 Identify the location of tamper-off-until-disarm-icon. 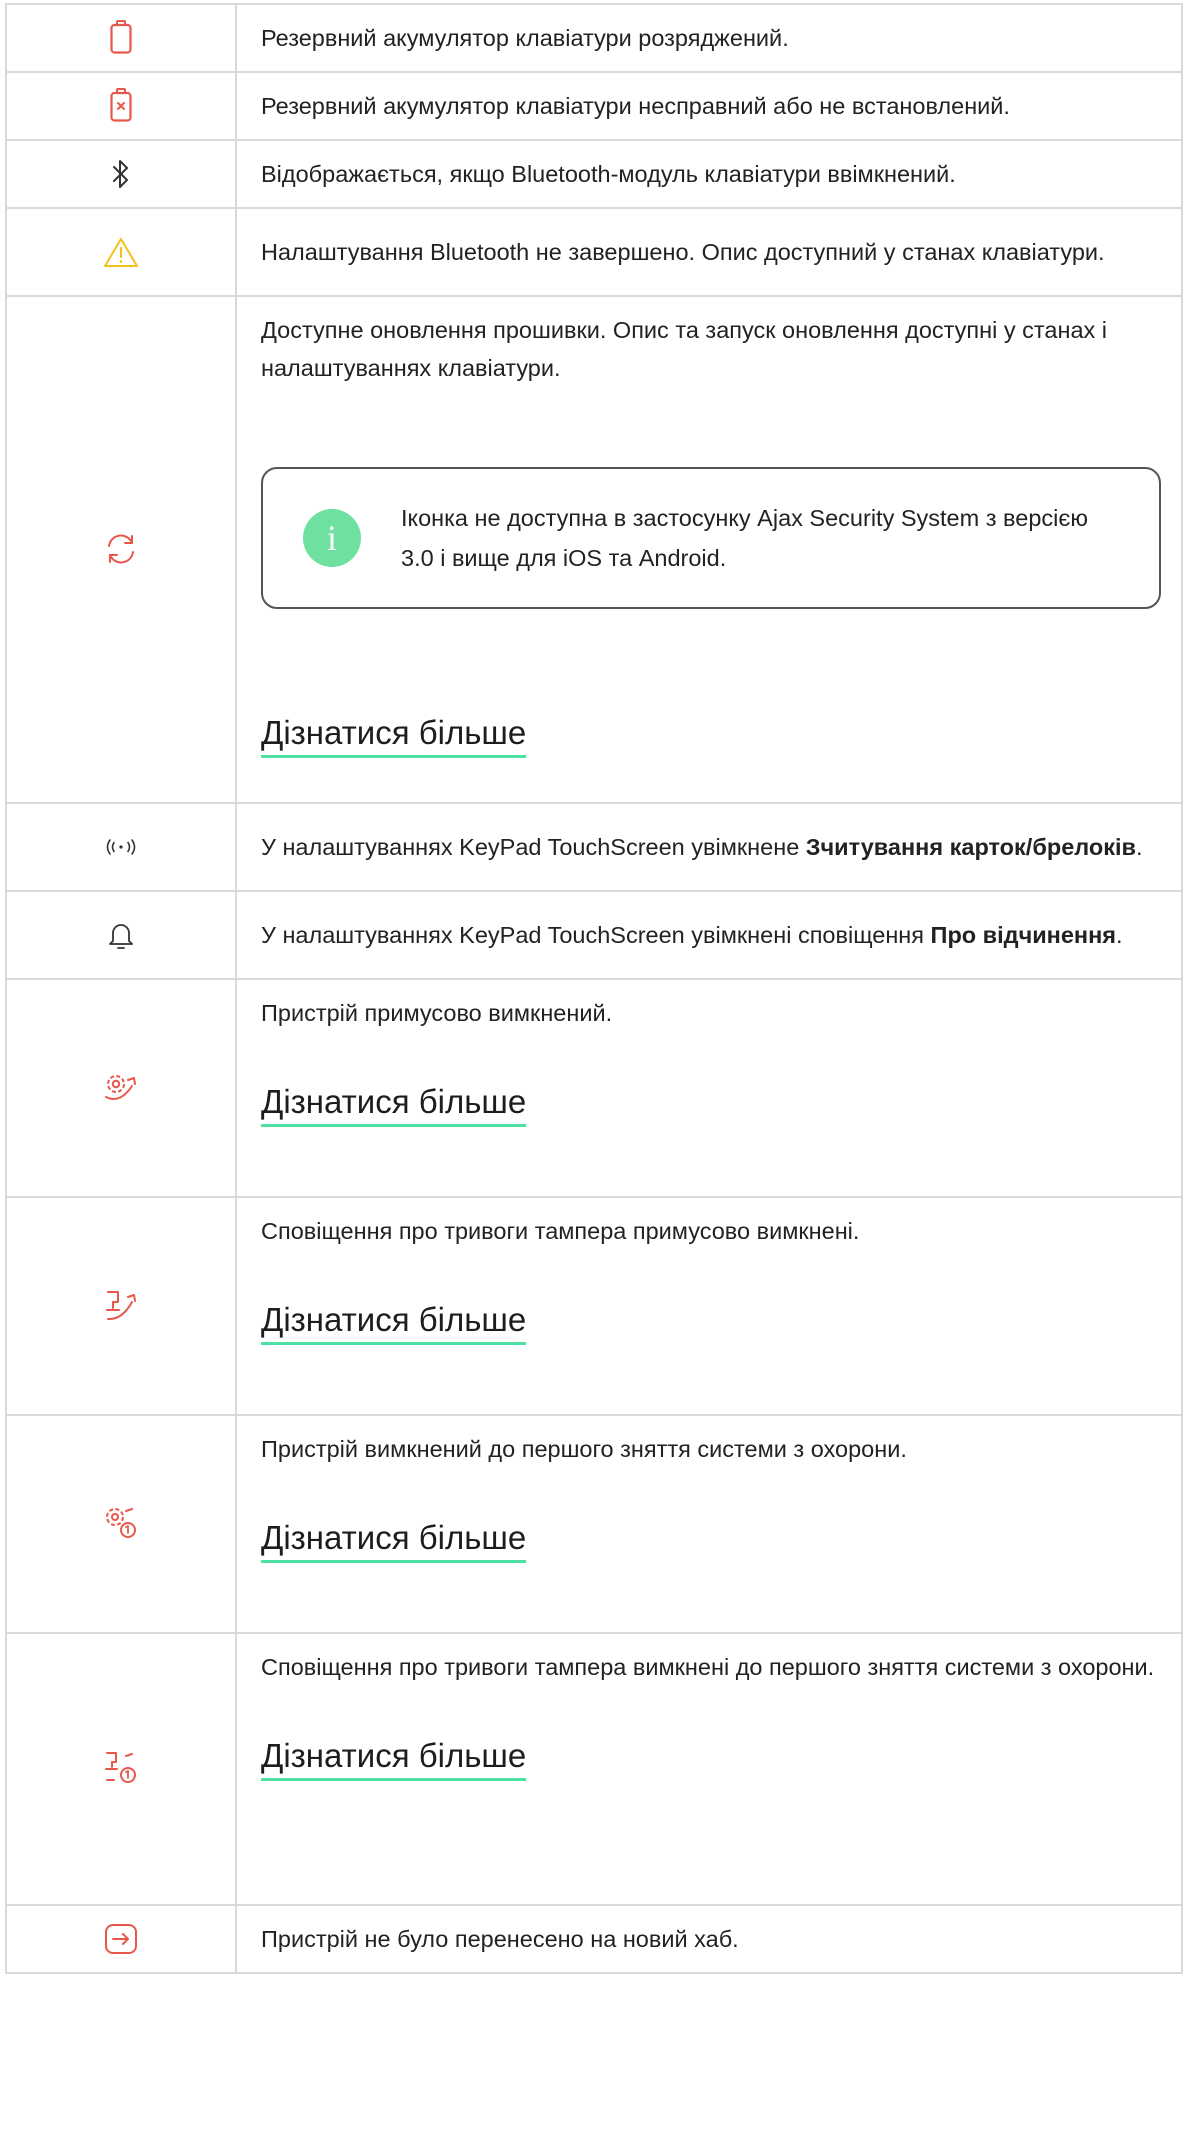
(121, 1768).